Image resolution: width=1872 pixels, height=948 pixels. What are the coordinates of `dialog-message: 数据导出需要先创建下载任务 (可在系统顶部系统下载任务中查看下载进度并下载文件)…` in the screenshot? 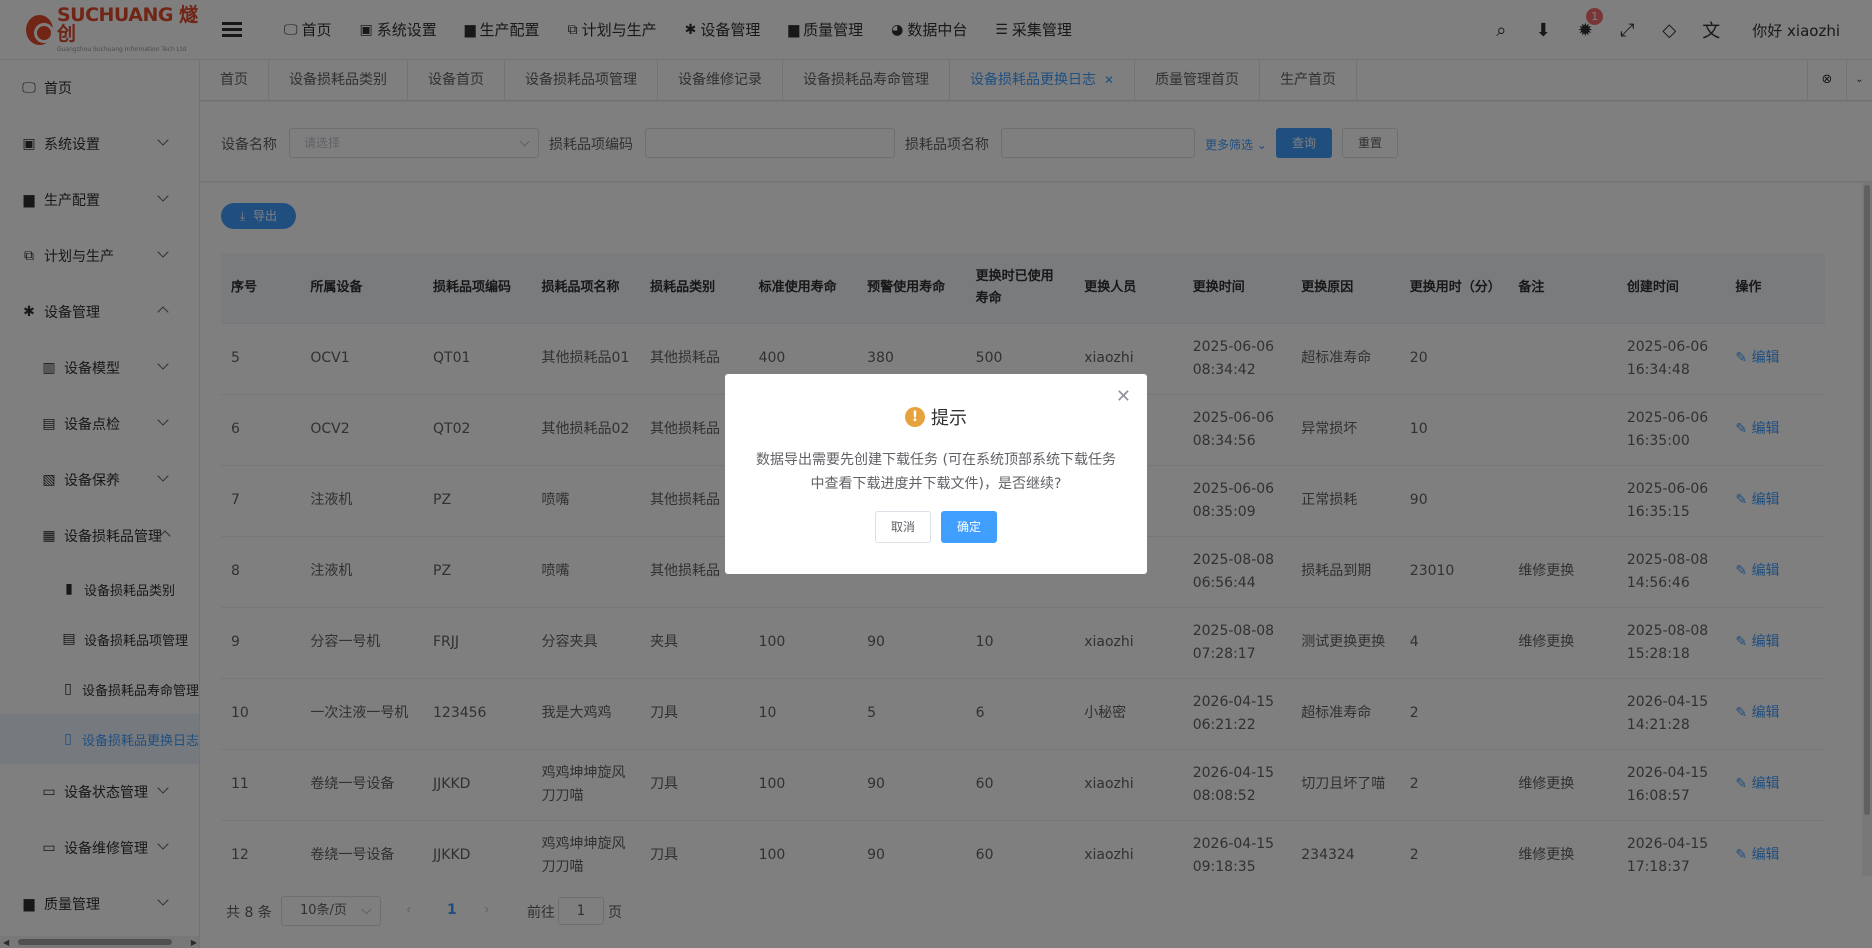 It's located at (936, 472).